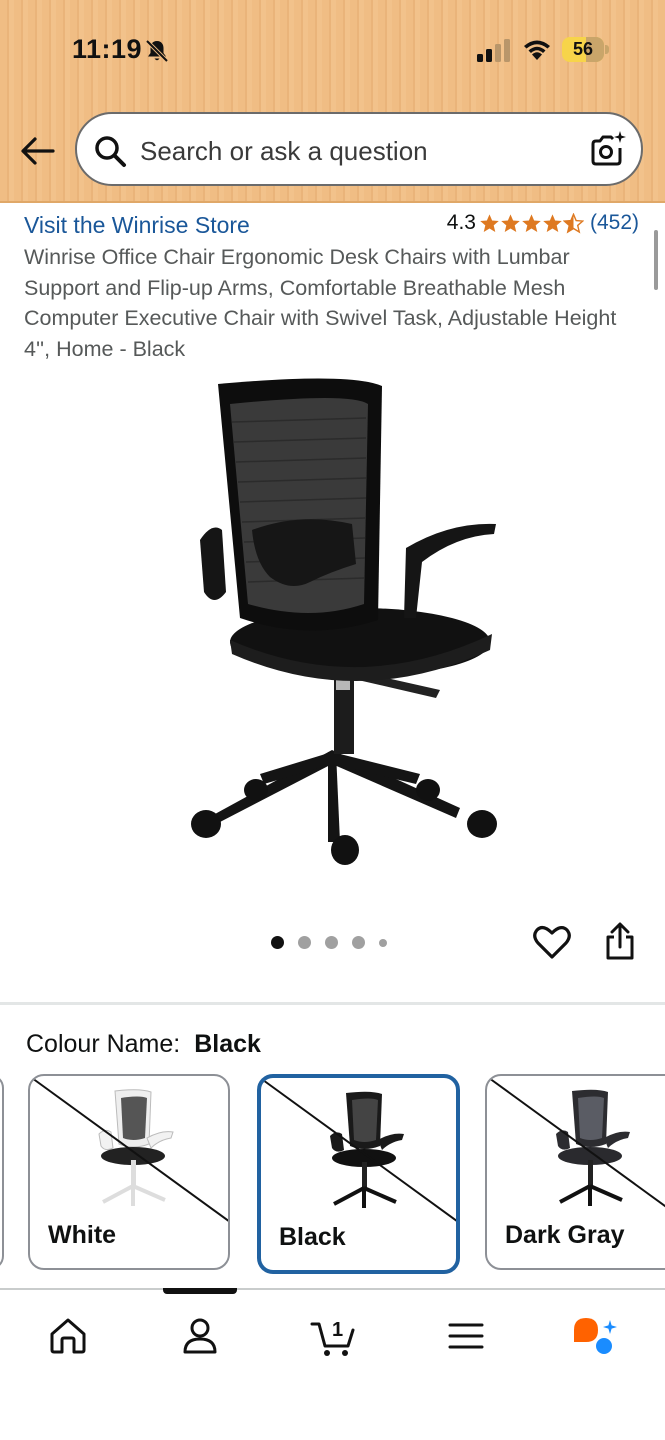 This screenshot has width=665, height=1440. I want to click on battery-icon: 56, so click(586, 49).